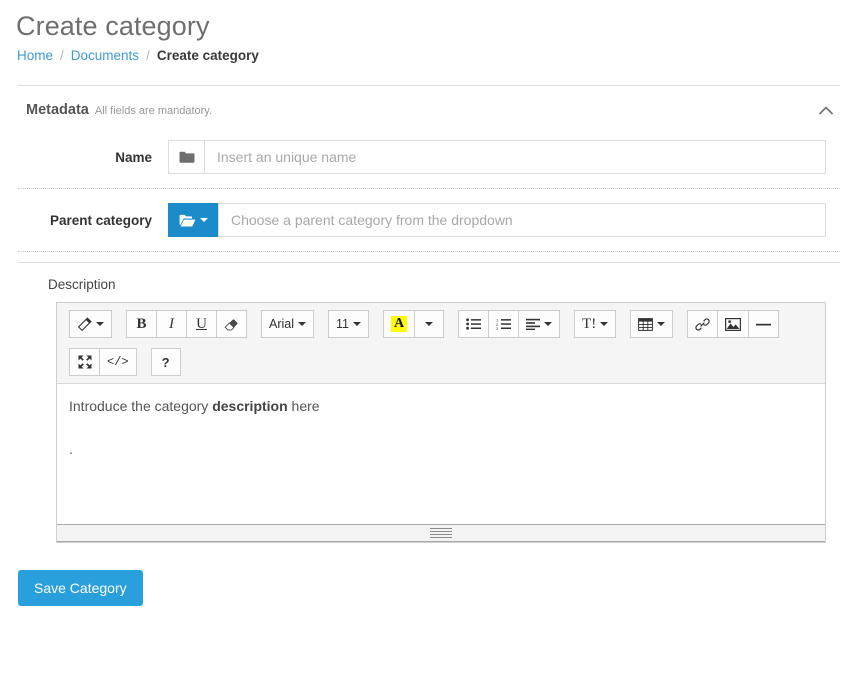 The width and height of the screenshot is (854, 675). Describe the element at coordinates (342, 324) in the screenshot. I see `font-size-label: 11` at that location.